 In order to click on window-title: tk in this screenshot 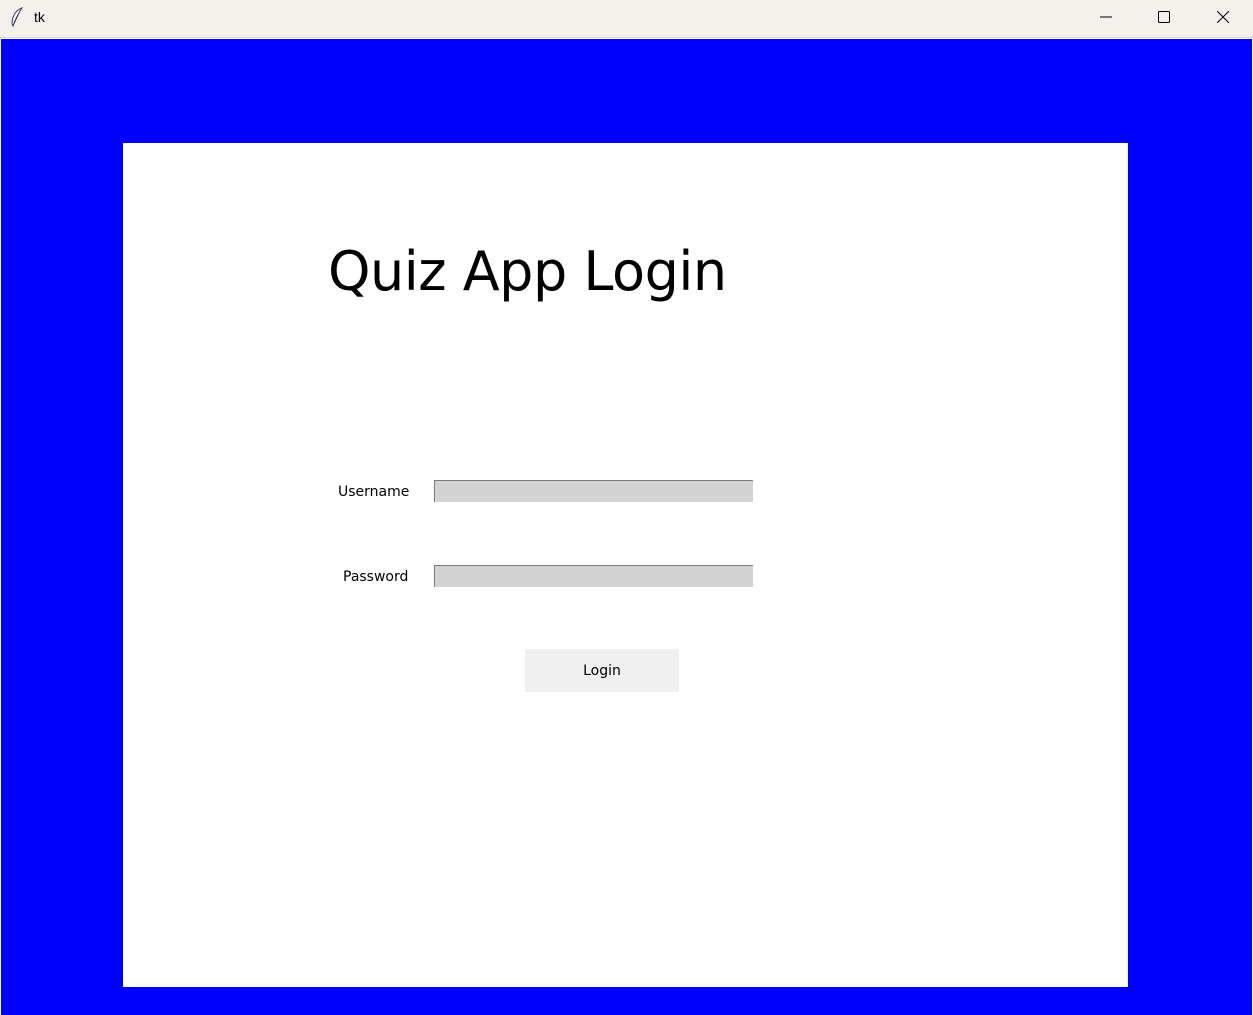, I will do `click(39, 17)`.